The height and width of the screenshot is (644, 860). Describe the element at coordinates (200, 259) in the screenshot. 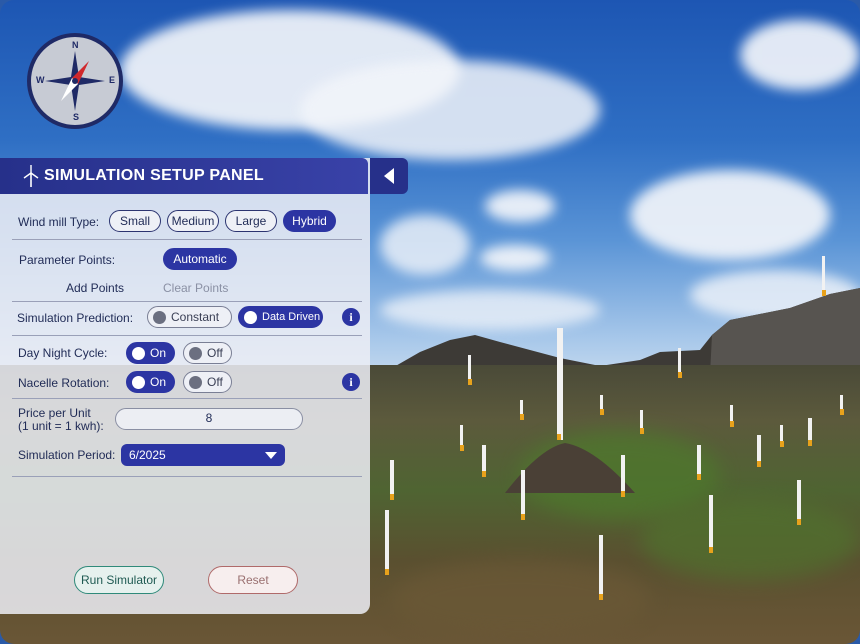

I see `parameter-points-automatic-button: Automatic` at that location.